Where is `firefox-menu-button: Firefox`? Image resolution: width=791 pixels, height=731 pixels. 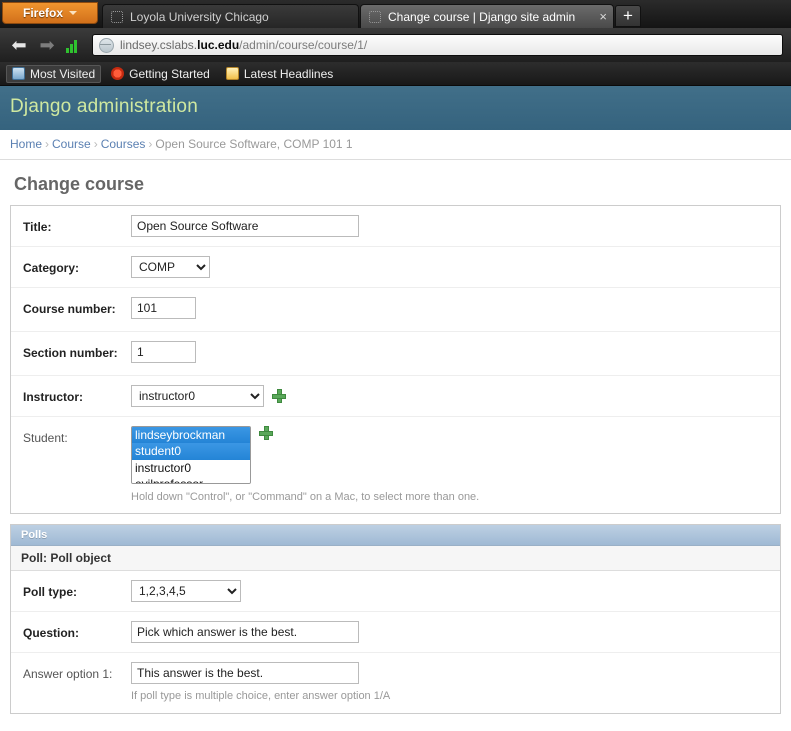 firefox-menu-button: Firefox is located at coordinates (50, 13).